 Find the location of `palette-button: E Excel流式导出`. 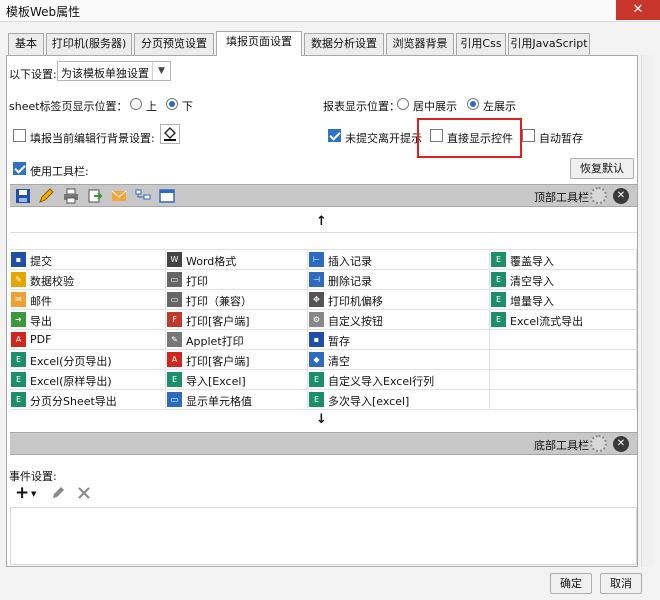

palette-button: E Excel流式导出 is located at coordinates (563, 320).